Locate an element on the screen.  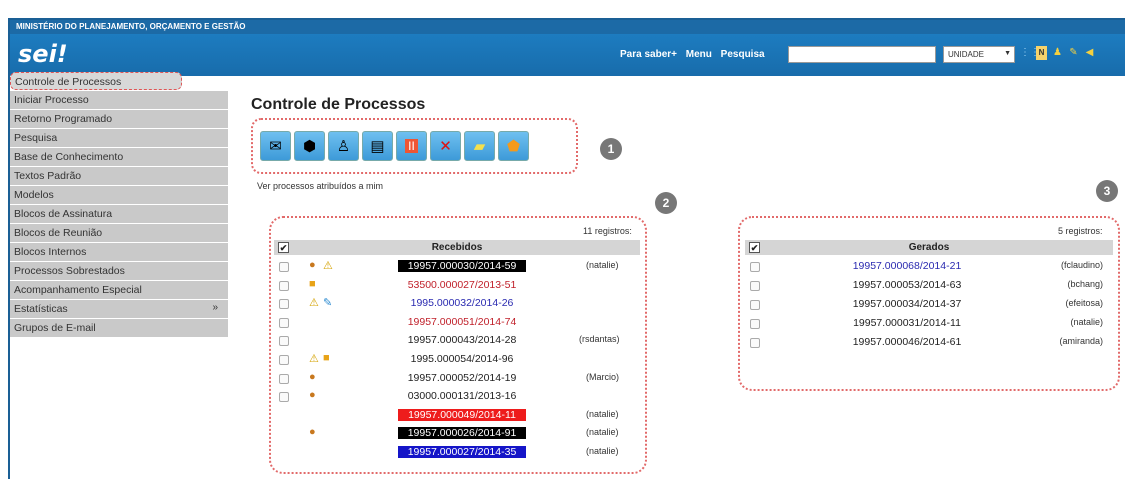
status-icon: ✎ is located at coordinates (327, 302).